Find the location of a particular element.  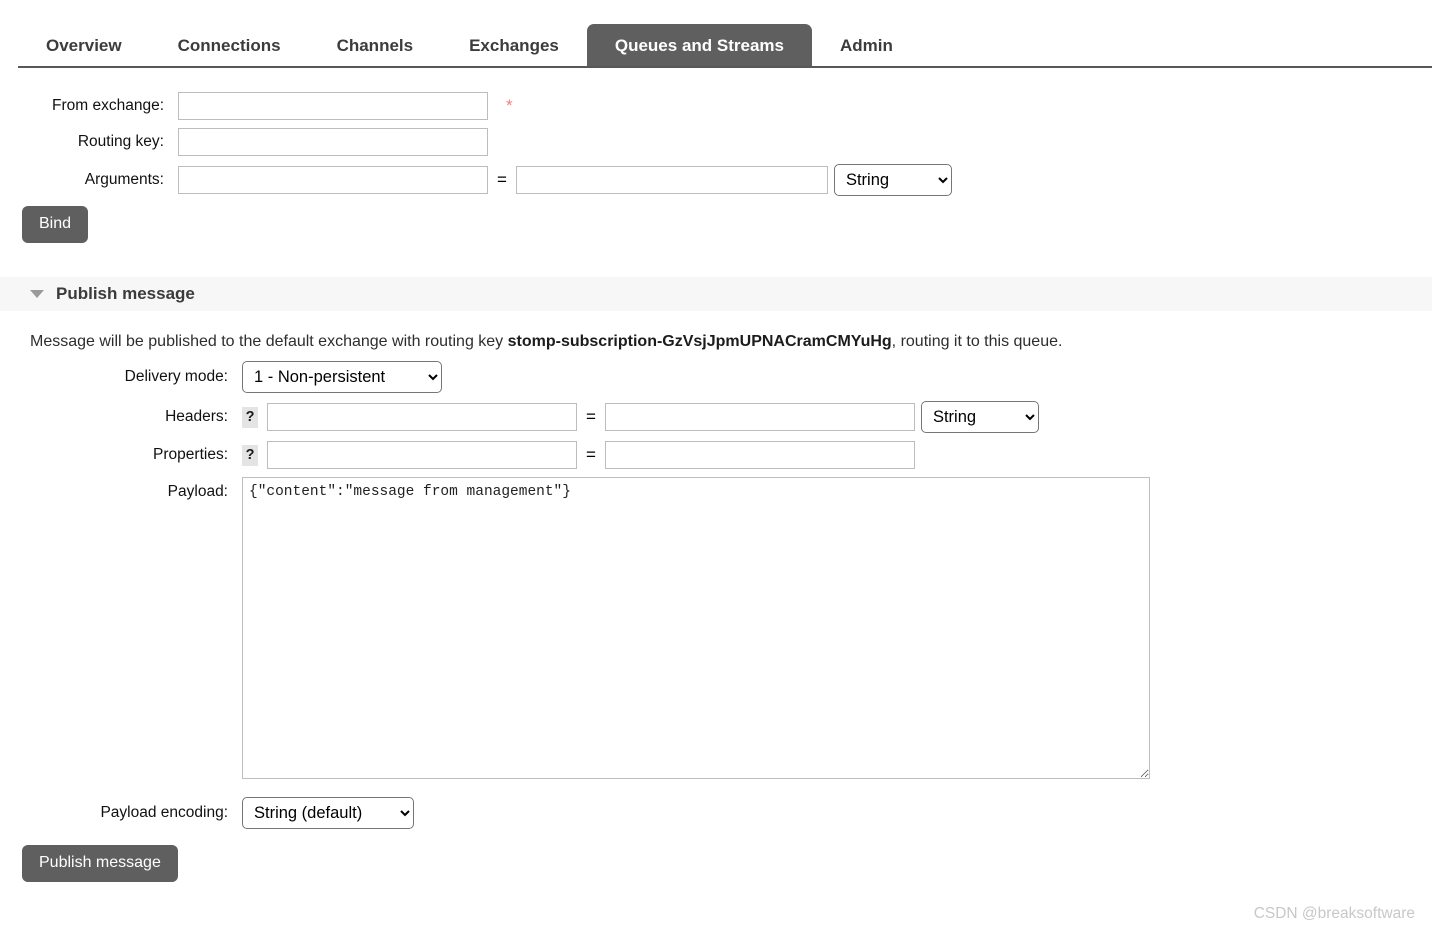

headers-label: Headers: is located at coordinates (196, 416).